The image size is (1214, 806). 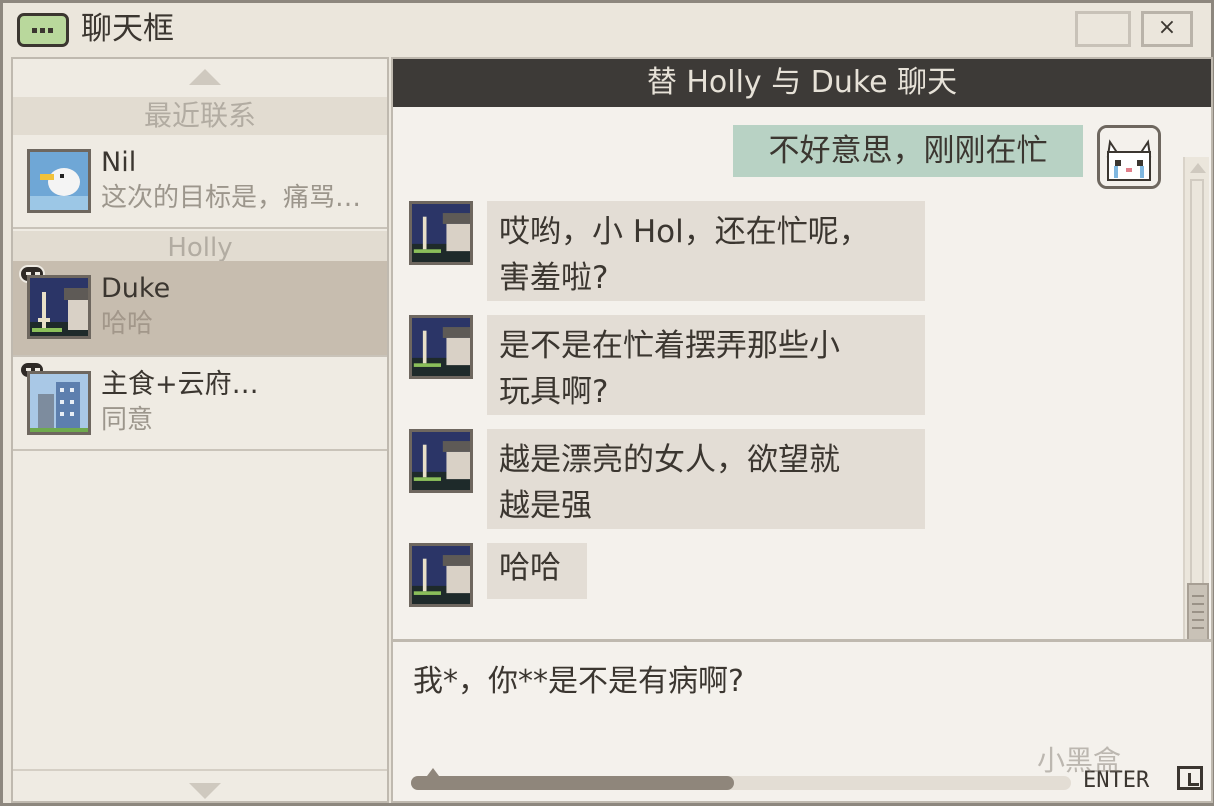 What do you see at coordinates (578, 682) in the screenshot?
I see `message-input: 我*，你**是不是有病啊?` at bounding box center [578, 682].